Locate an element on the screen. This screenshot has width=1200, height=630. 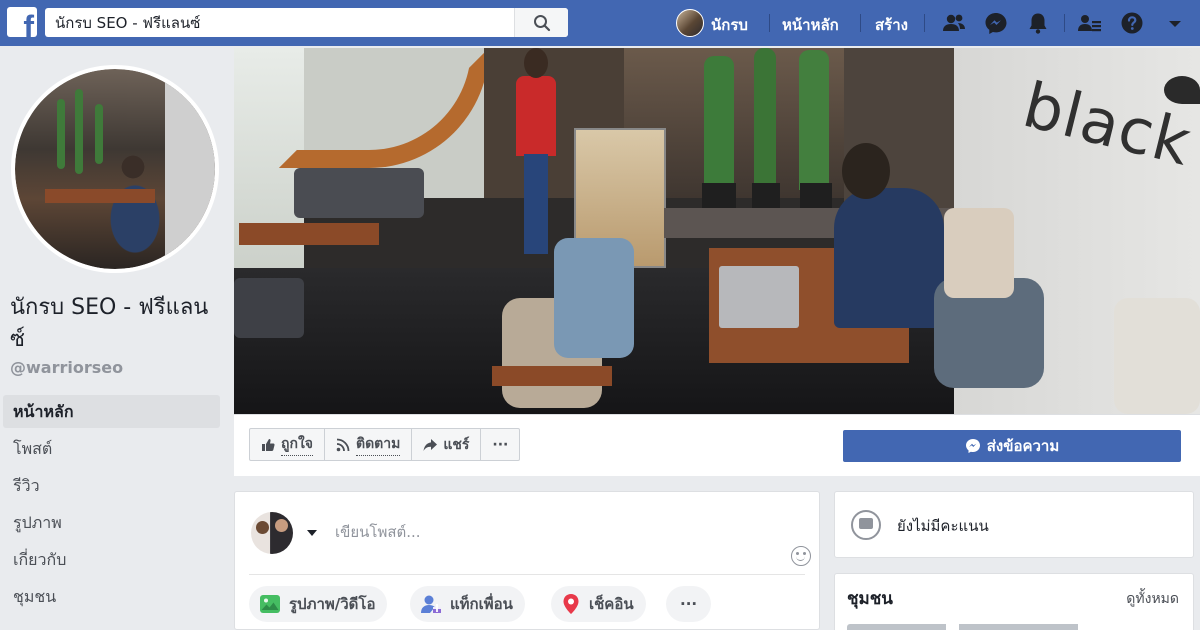
search-box is located at coordinates (306, 22).